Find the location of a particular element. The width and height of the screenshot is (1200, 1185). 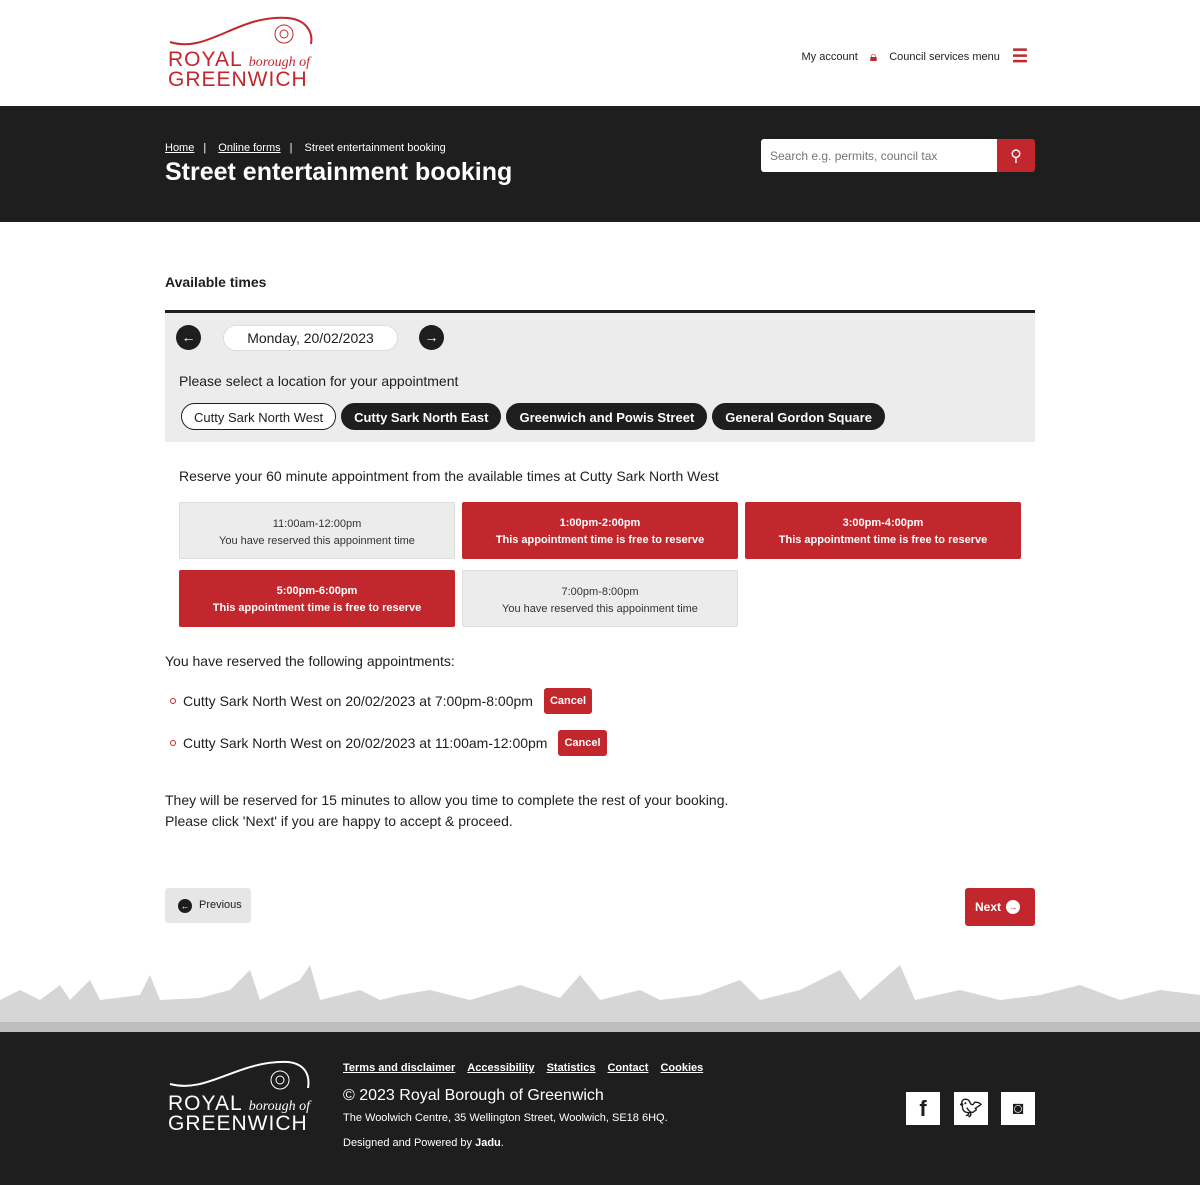

designed-text: Designed and Powered by is located at coordinates (408, 1143).